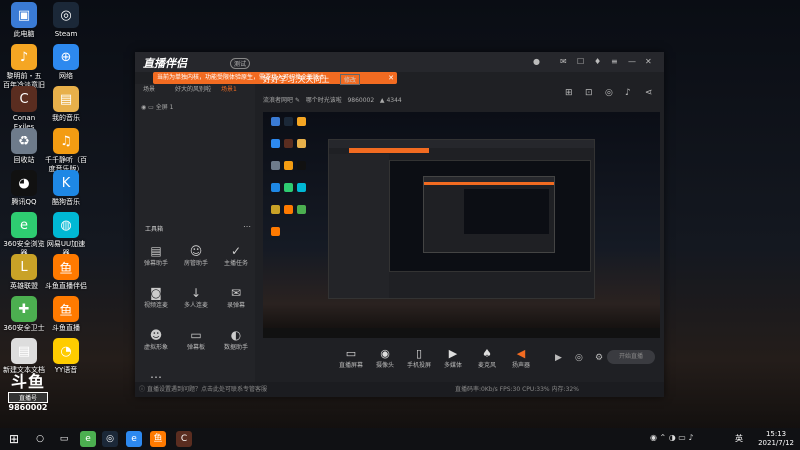  I want to click on tab-scene: 场景, so click(149, 88).